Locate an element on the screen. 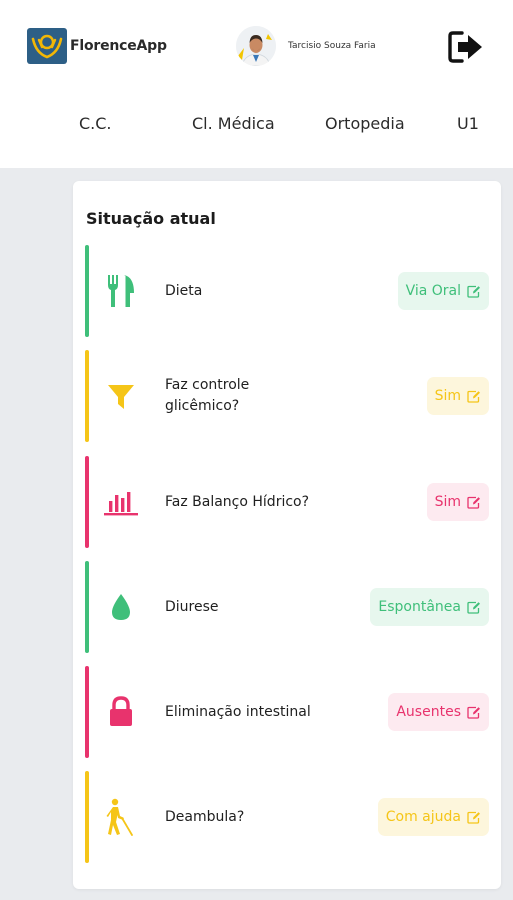 Image resolution: width=513 pixels, height=900 pixels. section-title: Situação atual is located at coordinates (151, 218).